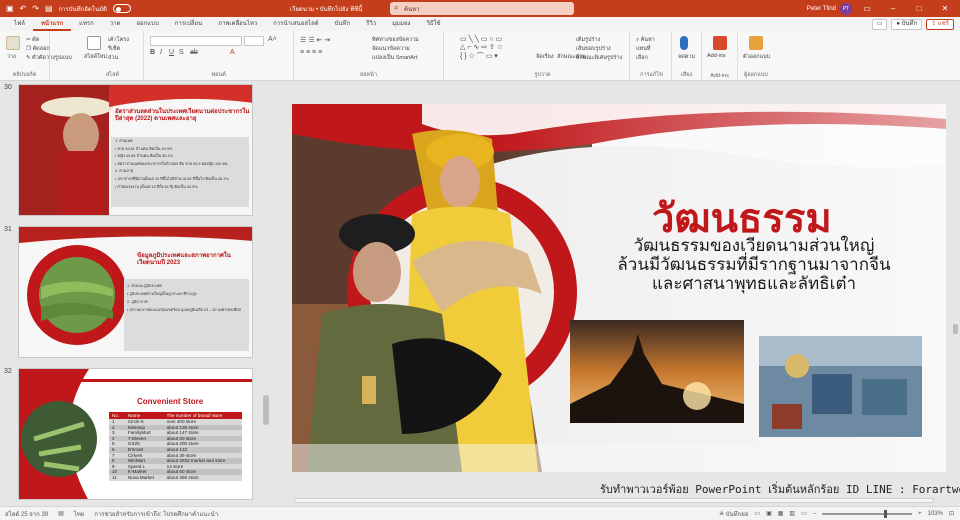 The height and width of the screenshot is (520, 960). I want to click on cut-label: ตัด, so click(36, 40).